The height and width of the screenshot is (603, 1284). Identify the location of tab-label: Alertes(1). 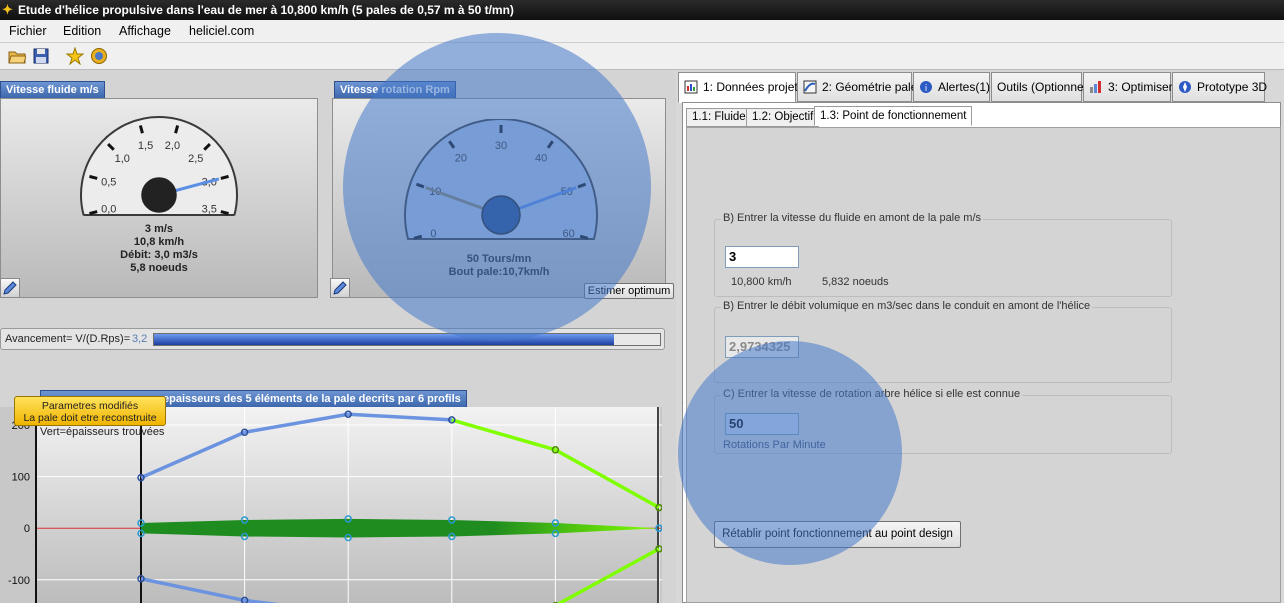
(964, 87).